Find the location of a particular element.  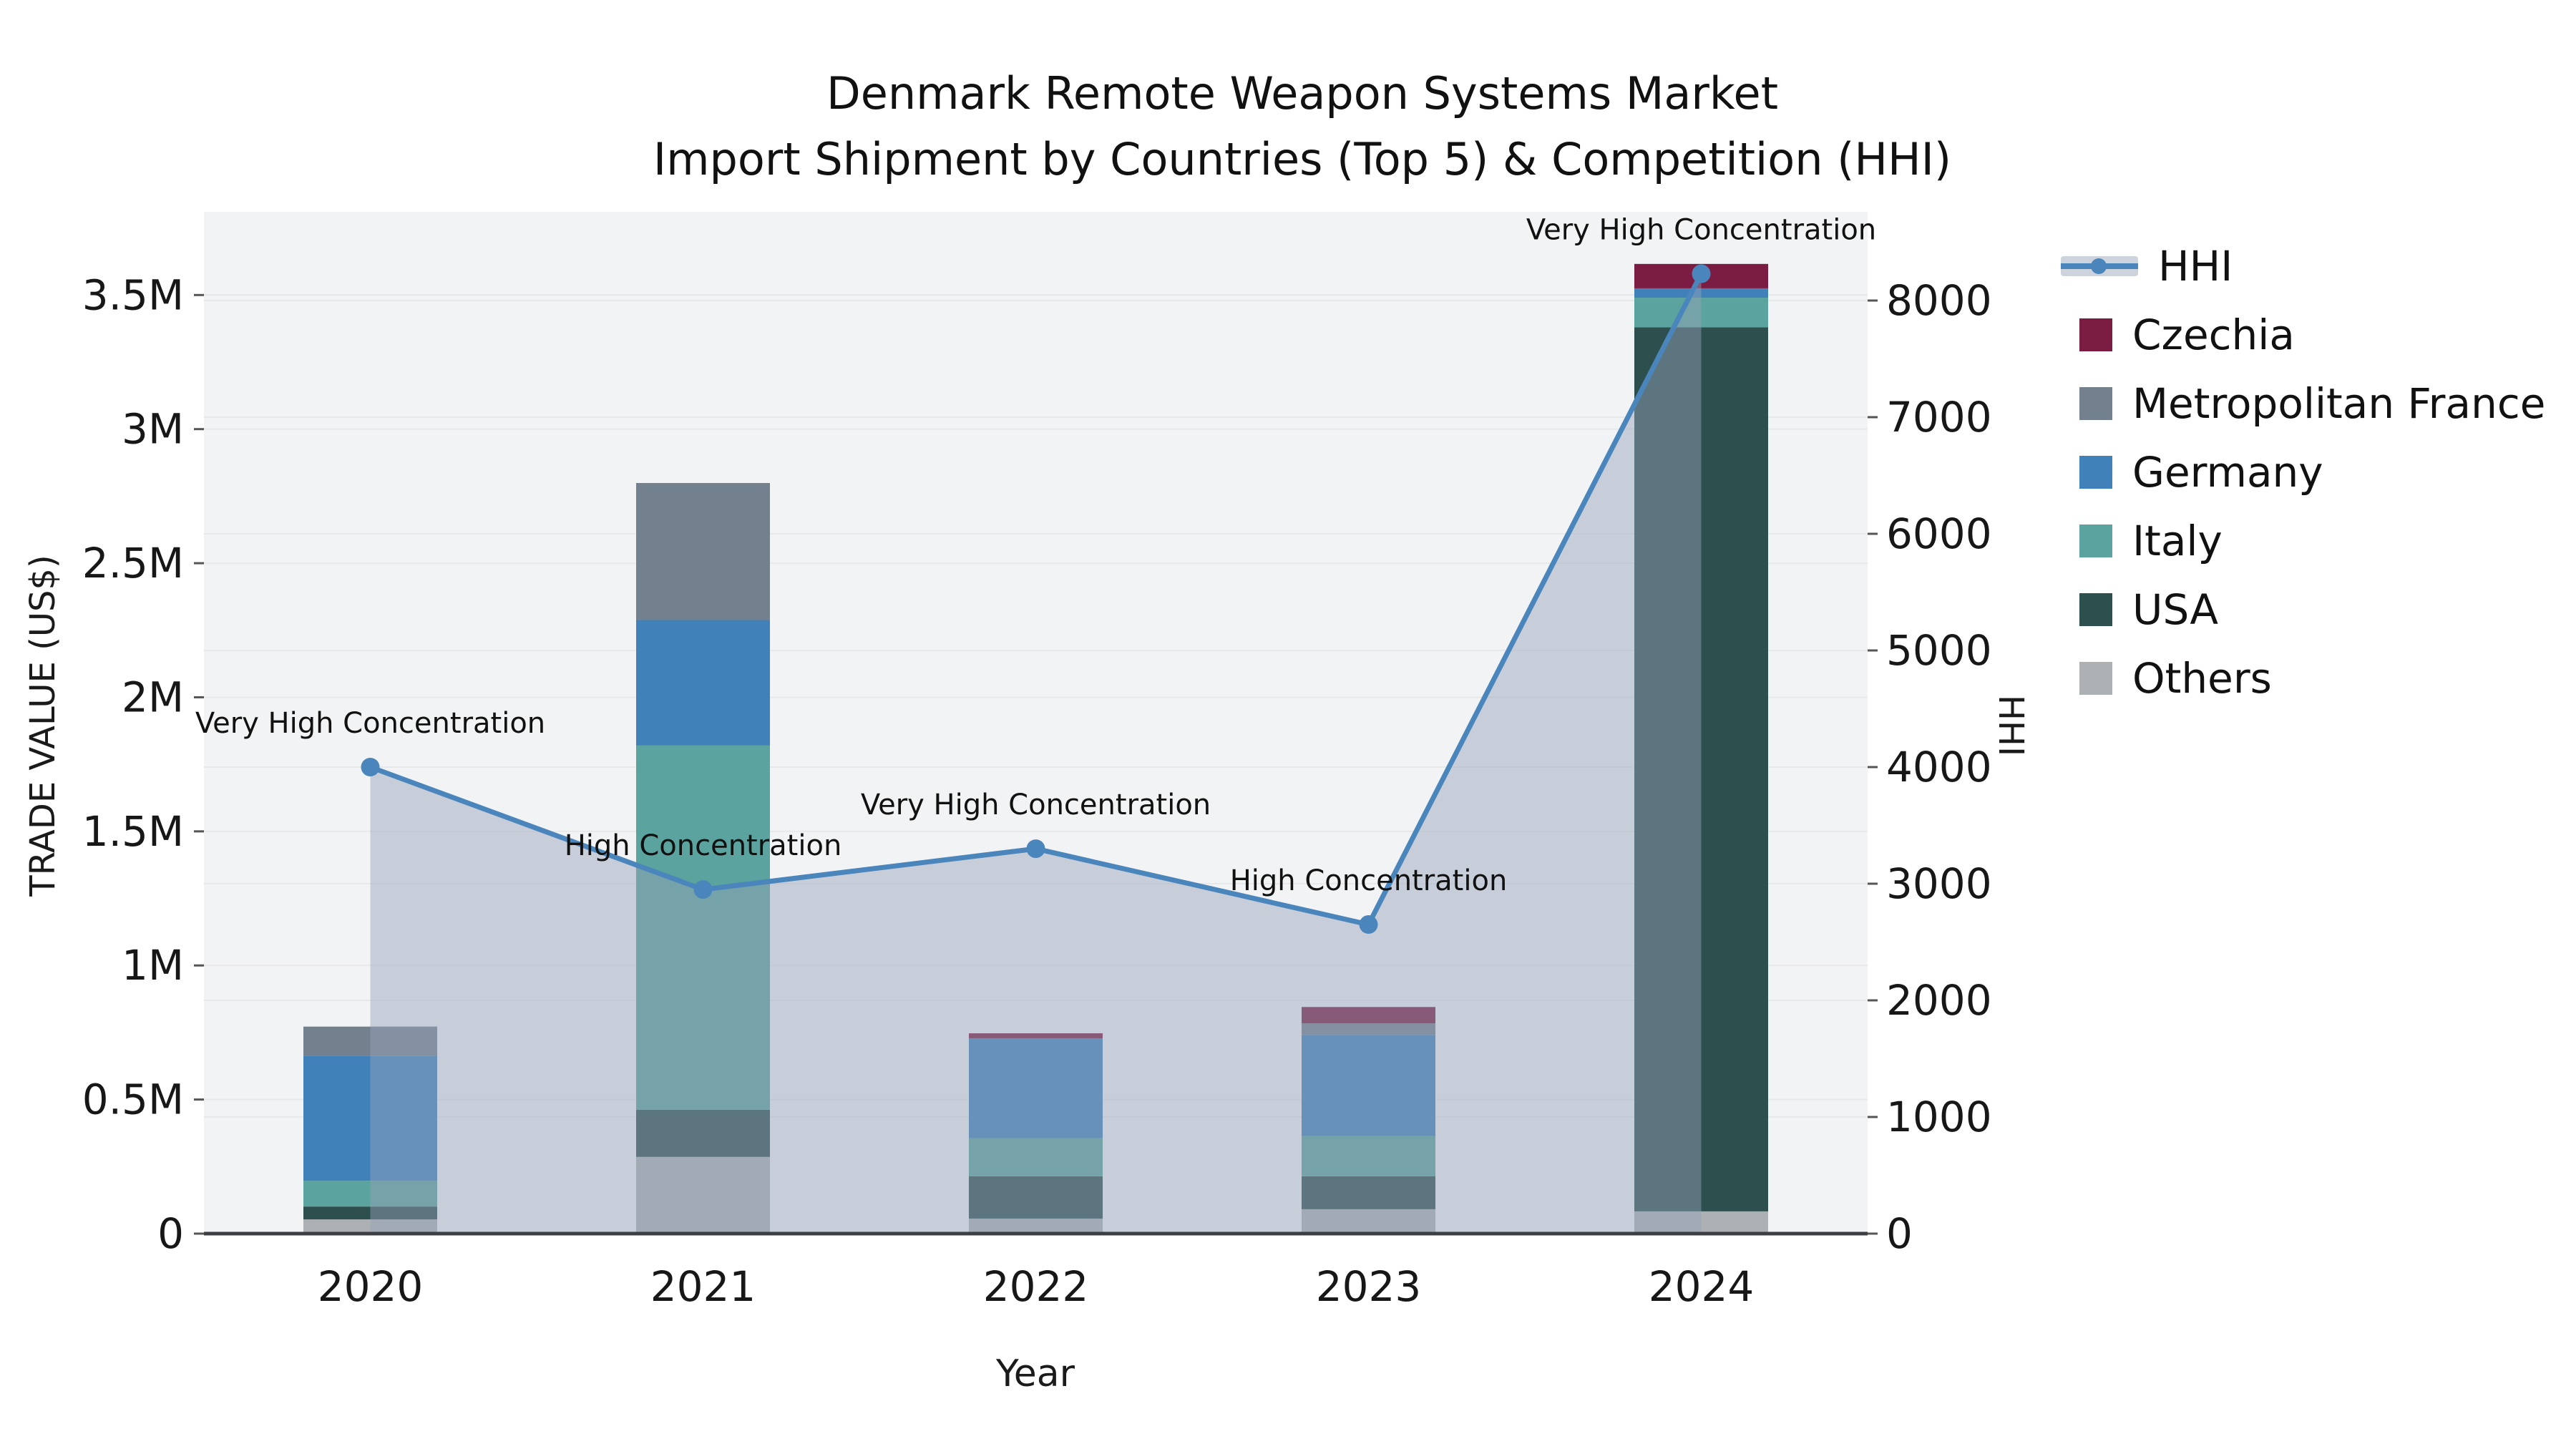

hhi-marker-2021 is located at coordinates (703, 889).